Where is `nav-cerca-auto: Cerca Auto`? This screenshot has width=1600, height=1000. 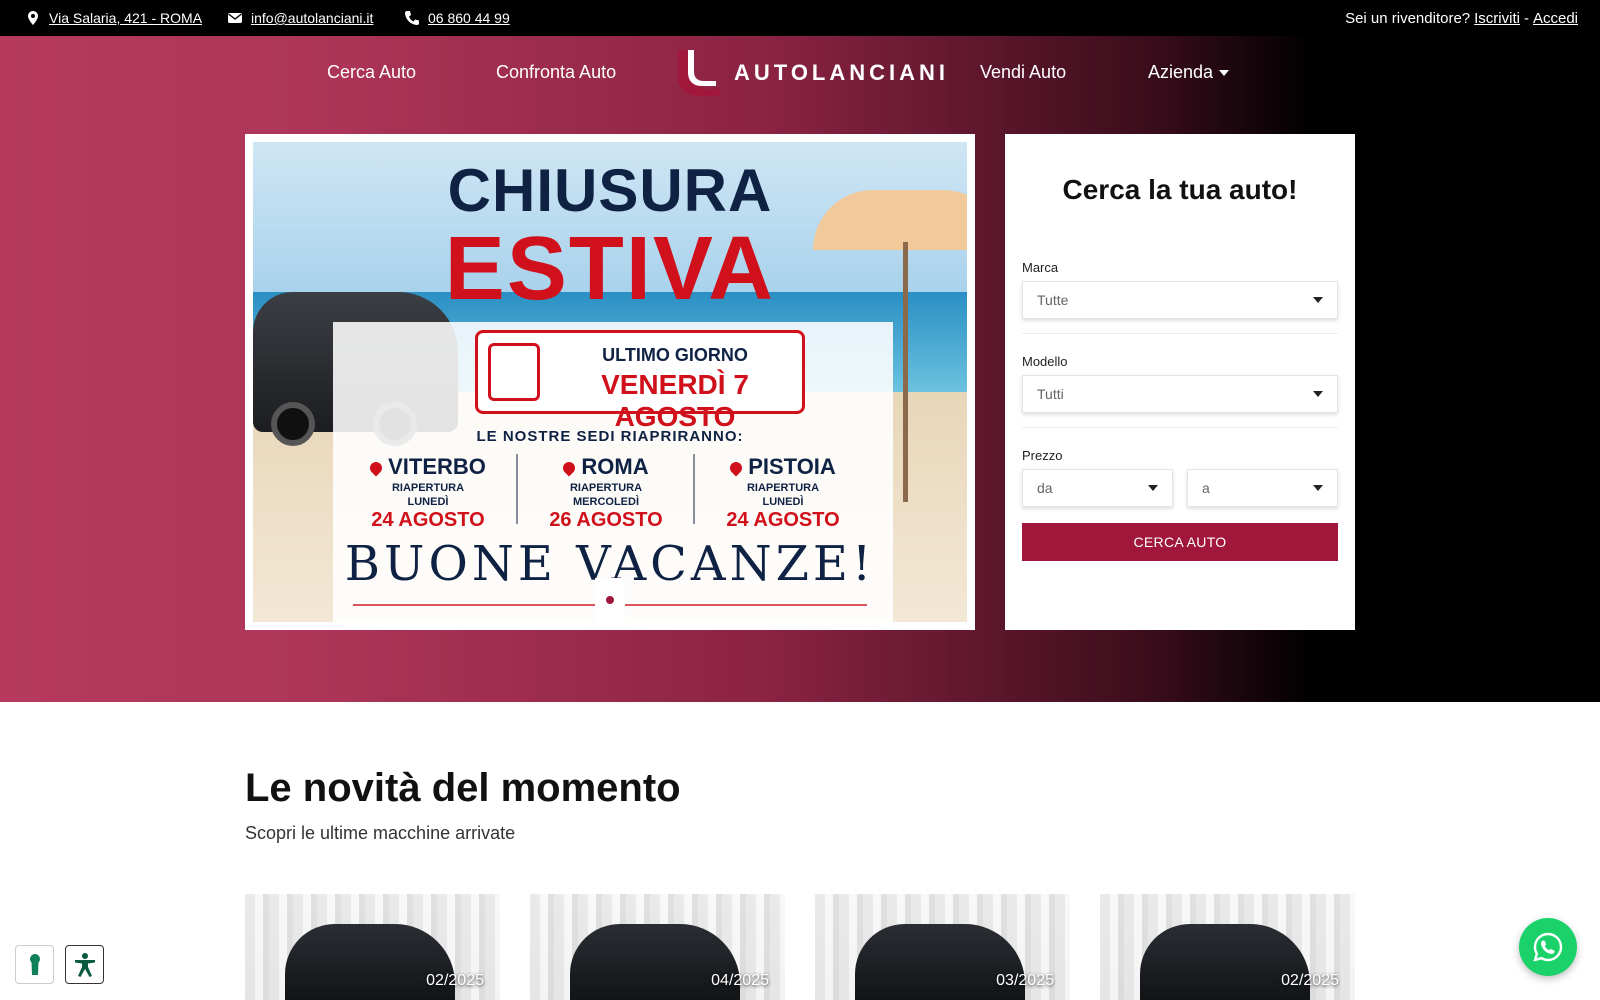
nav-cerca-auto: Cerca Auto is located at coordinates (371, 72).